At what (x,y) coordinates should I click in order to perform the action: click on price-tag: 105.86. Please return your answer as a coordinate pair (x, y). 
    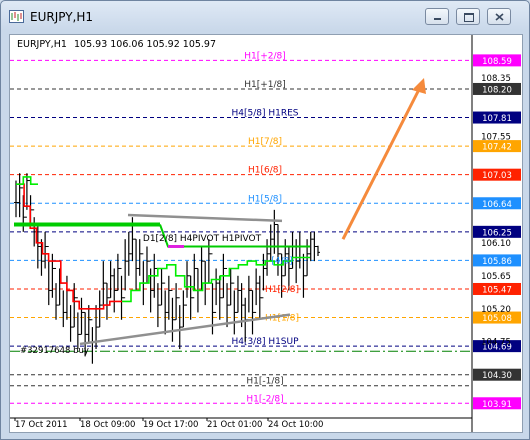
    Looking at the image, I should click on (497, 260).